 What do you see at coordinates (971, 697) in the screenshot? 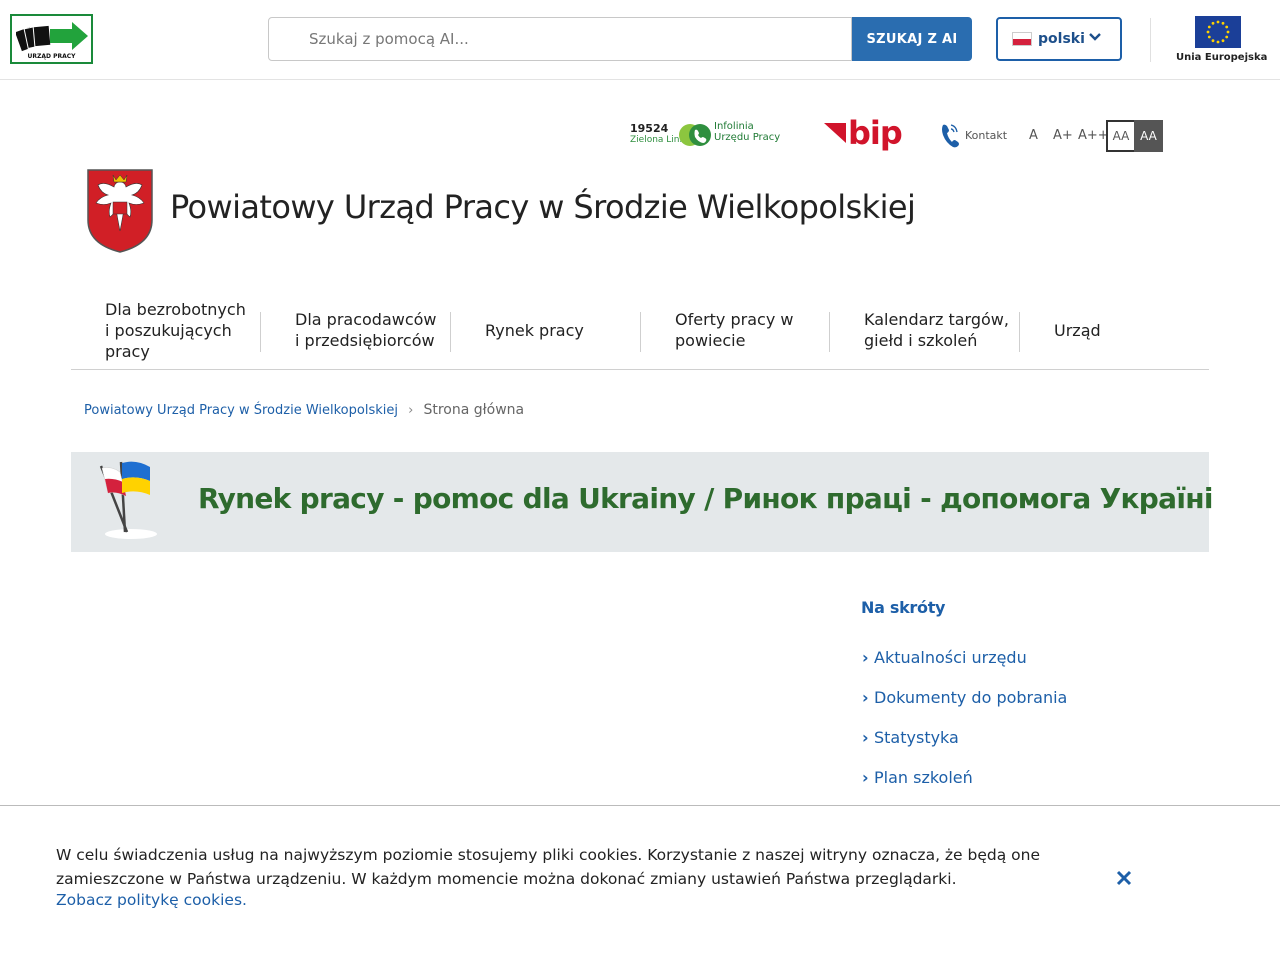
I see `shortcut-label: Dokumenty do pobrania` at bounding box center [971, 697].